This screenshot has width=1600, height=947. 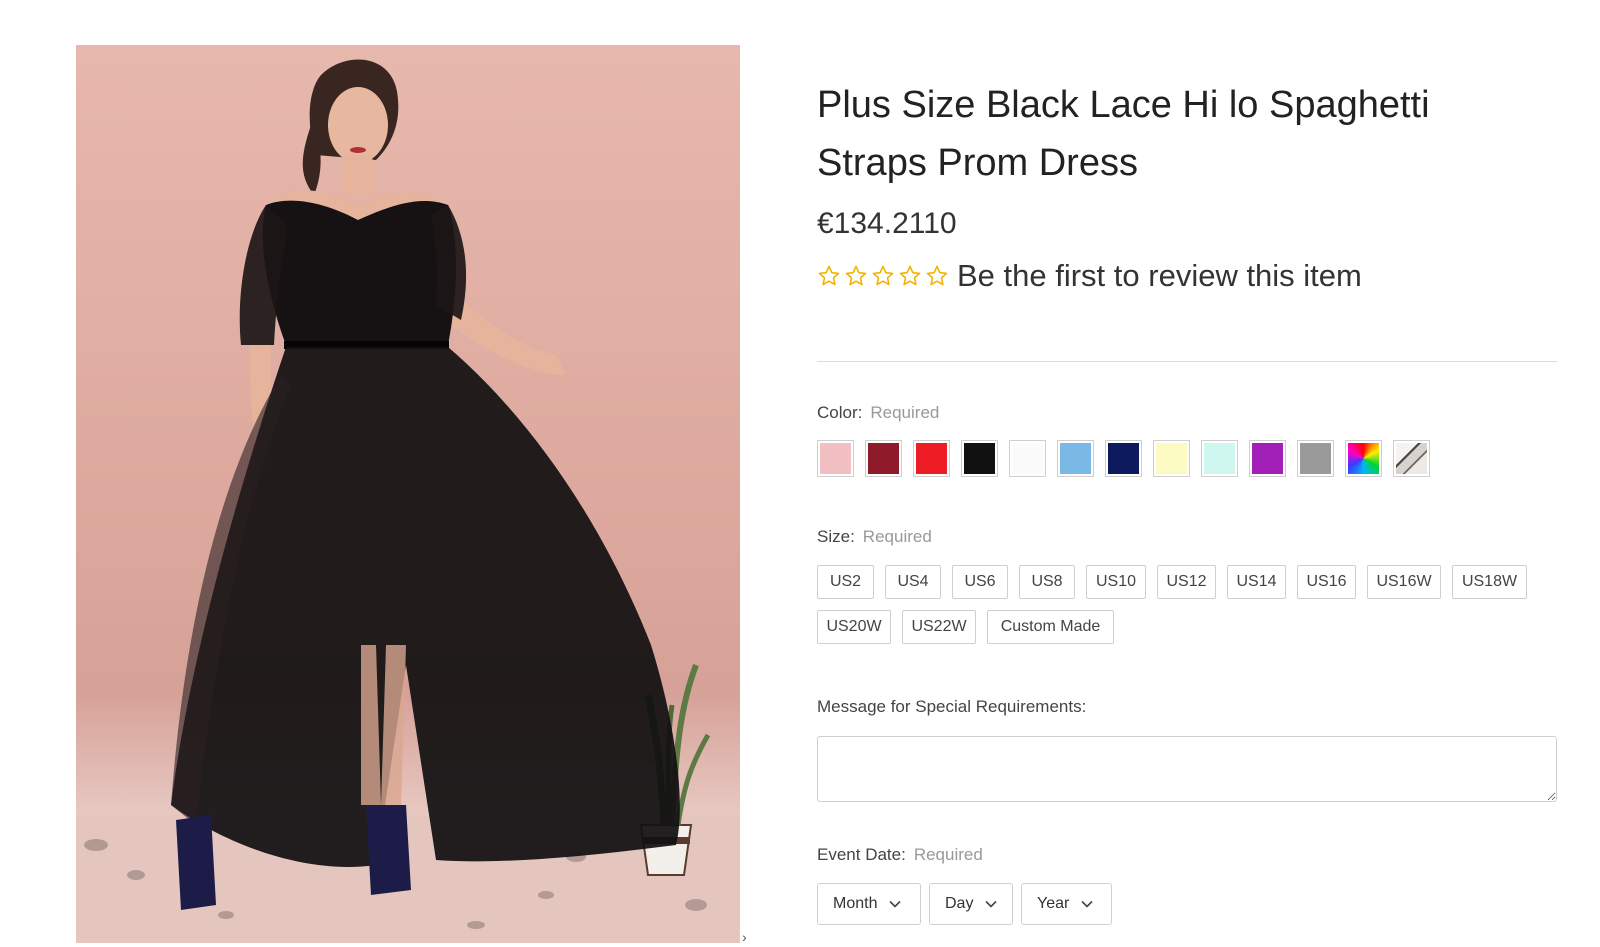 What do you see at coordinates (1053, 903) in the screenshot?
I see `year-select-value: Year` at bounding box center [1053, 903].